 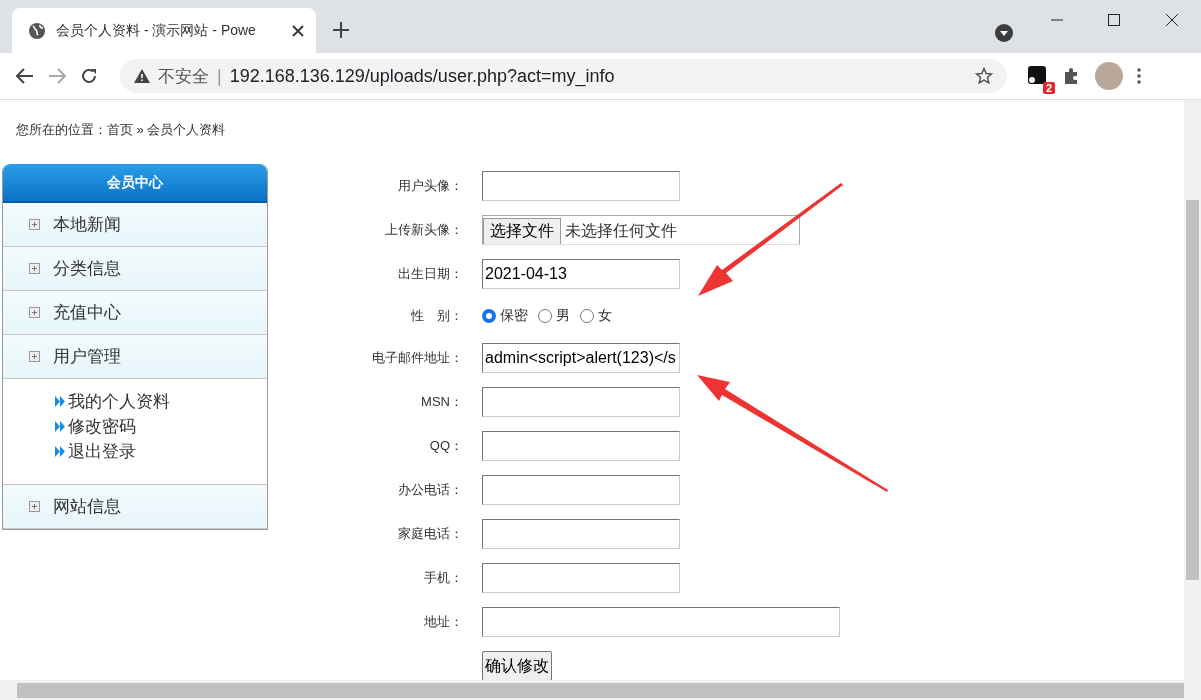 What do you see at coordinates (443, 621) in the screenshot?
I see `field-label: 地址：` at bounding box center [443, 621].